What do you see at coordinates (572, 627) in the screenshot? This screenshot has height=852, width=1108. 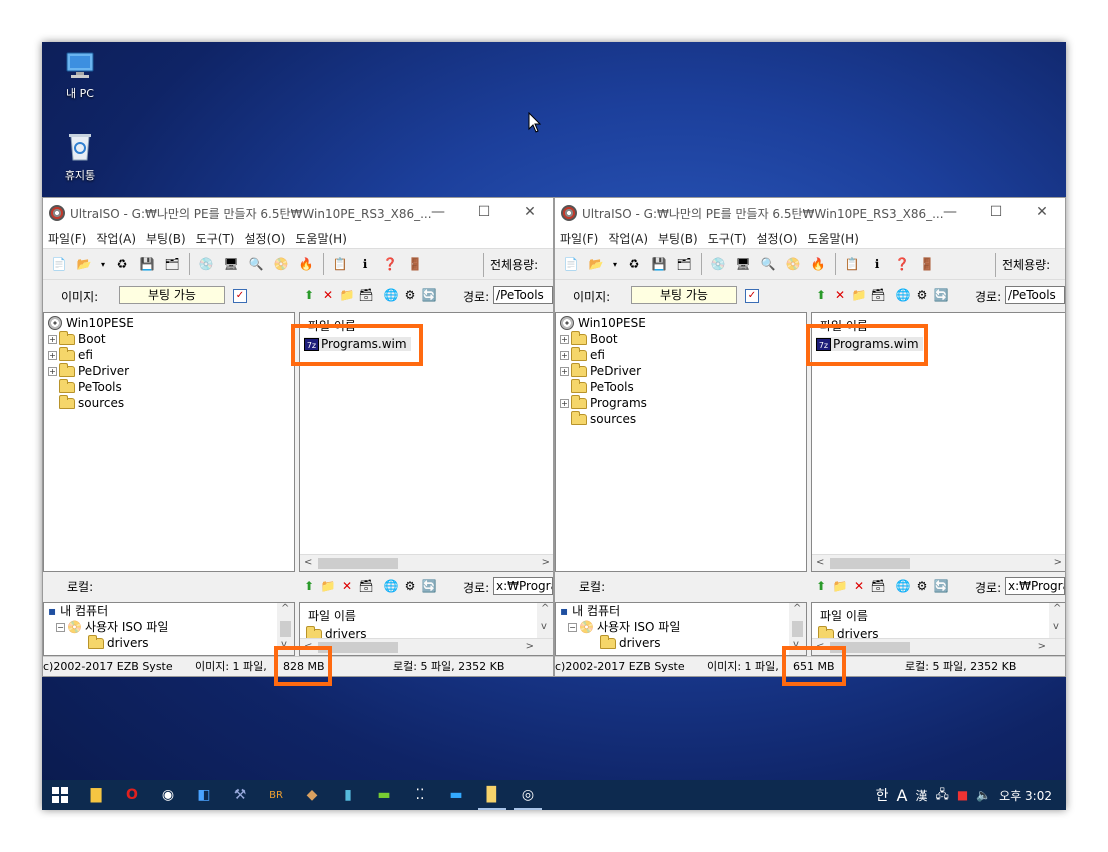 I see `collapse-icon: −` at bounding box center [572, 627].